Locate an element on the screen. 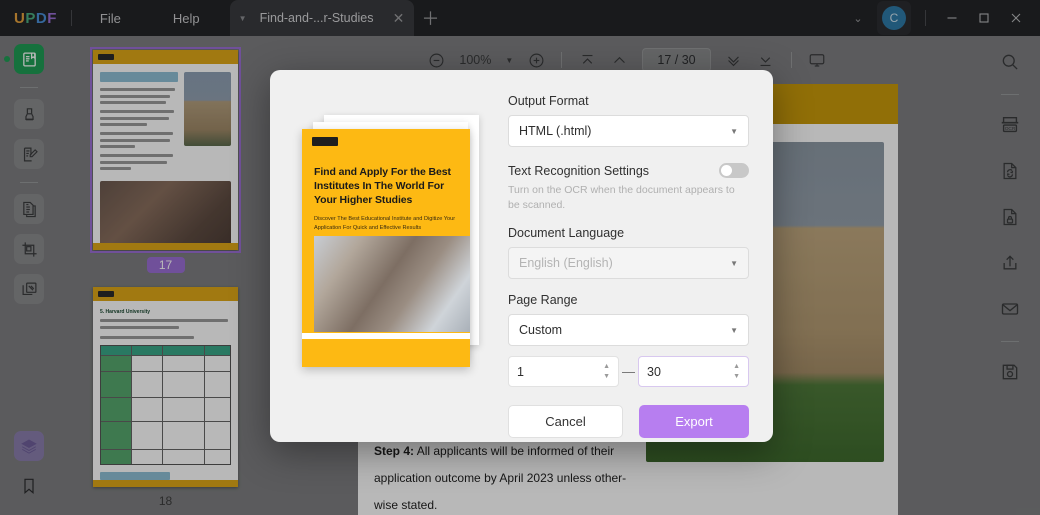 Image resolution: width=1040 pixels, height=515 pixels. export-button: Export is located at coordinates (693, 422).